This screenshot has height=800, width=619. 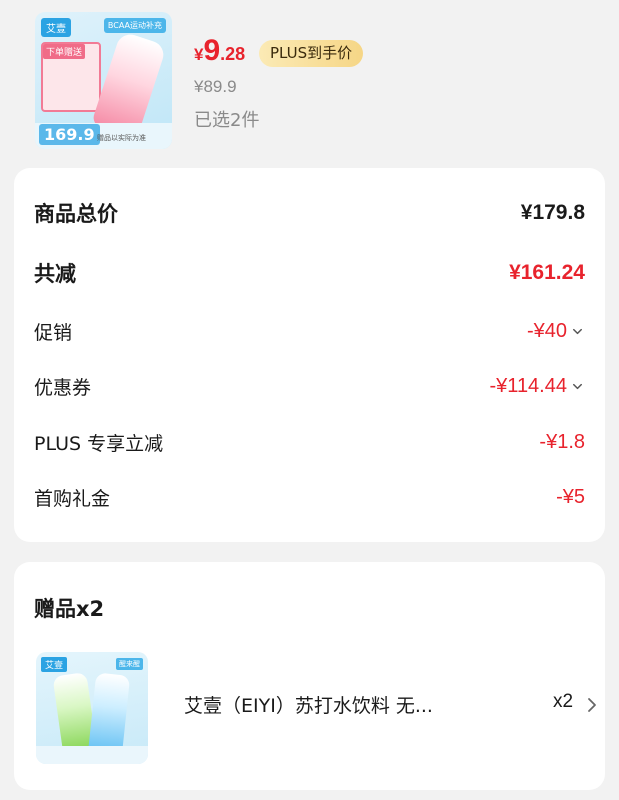 I want to click on total-discount-row: 共减 ¥161.24, so click(x=309, y=273).